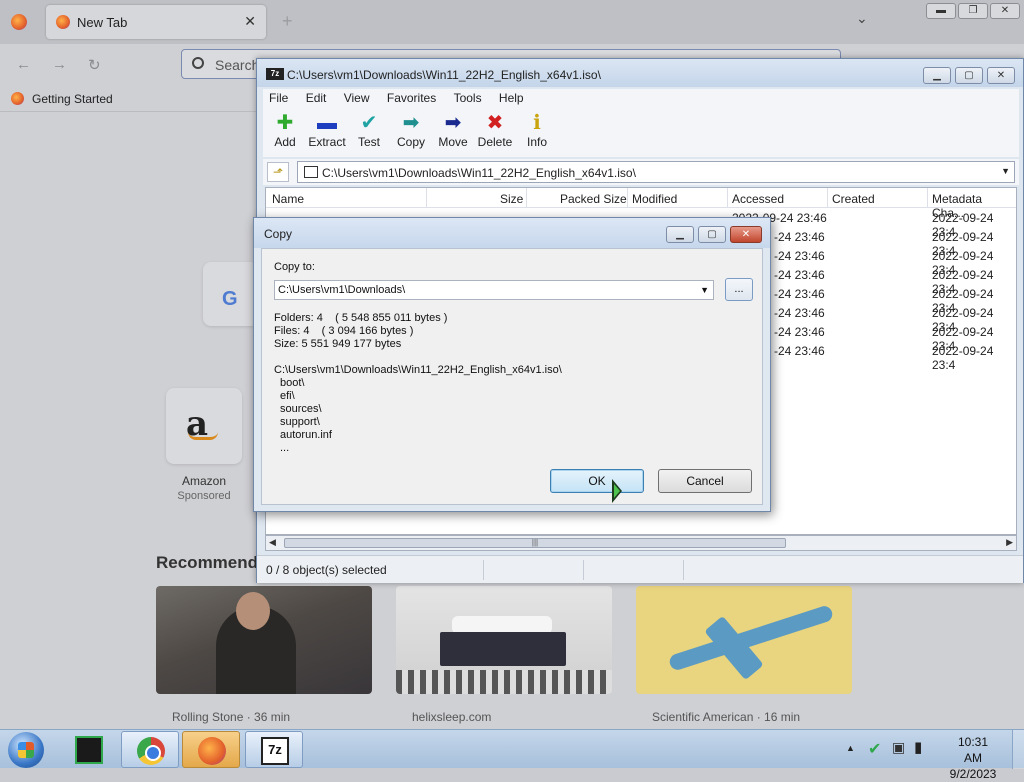 This screenshot has height=782, width=1024. Describe the element at coordinates (941, 11) in the screenshot. I see `minimize-button: ▬` at that location.